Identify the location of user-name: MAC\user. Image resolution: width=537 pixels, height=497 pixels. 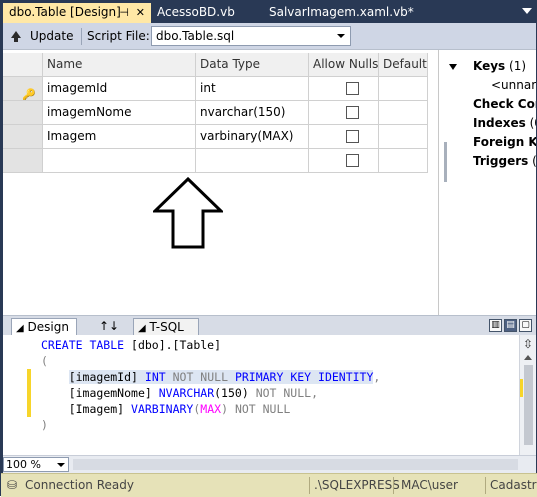
(429, 485).